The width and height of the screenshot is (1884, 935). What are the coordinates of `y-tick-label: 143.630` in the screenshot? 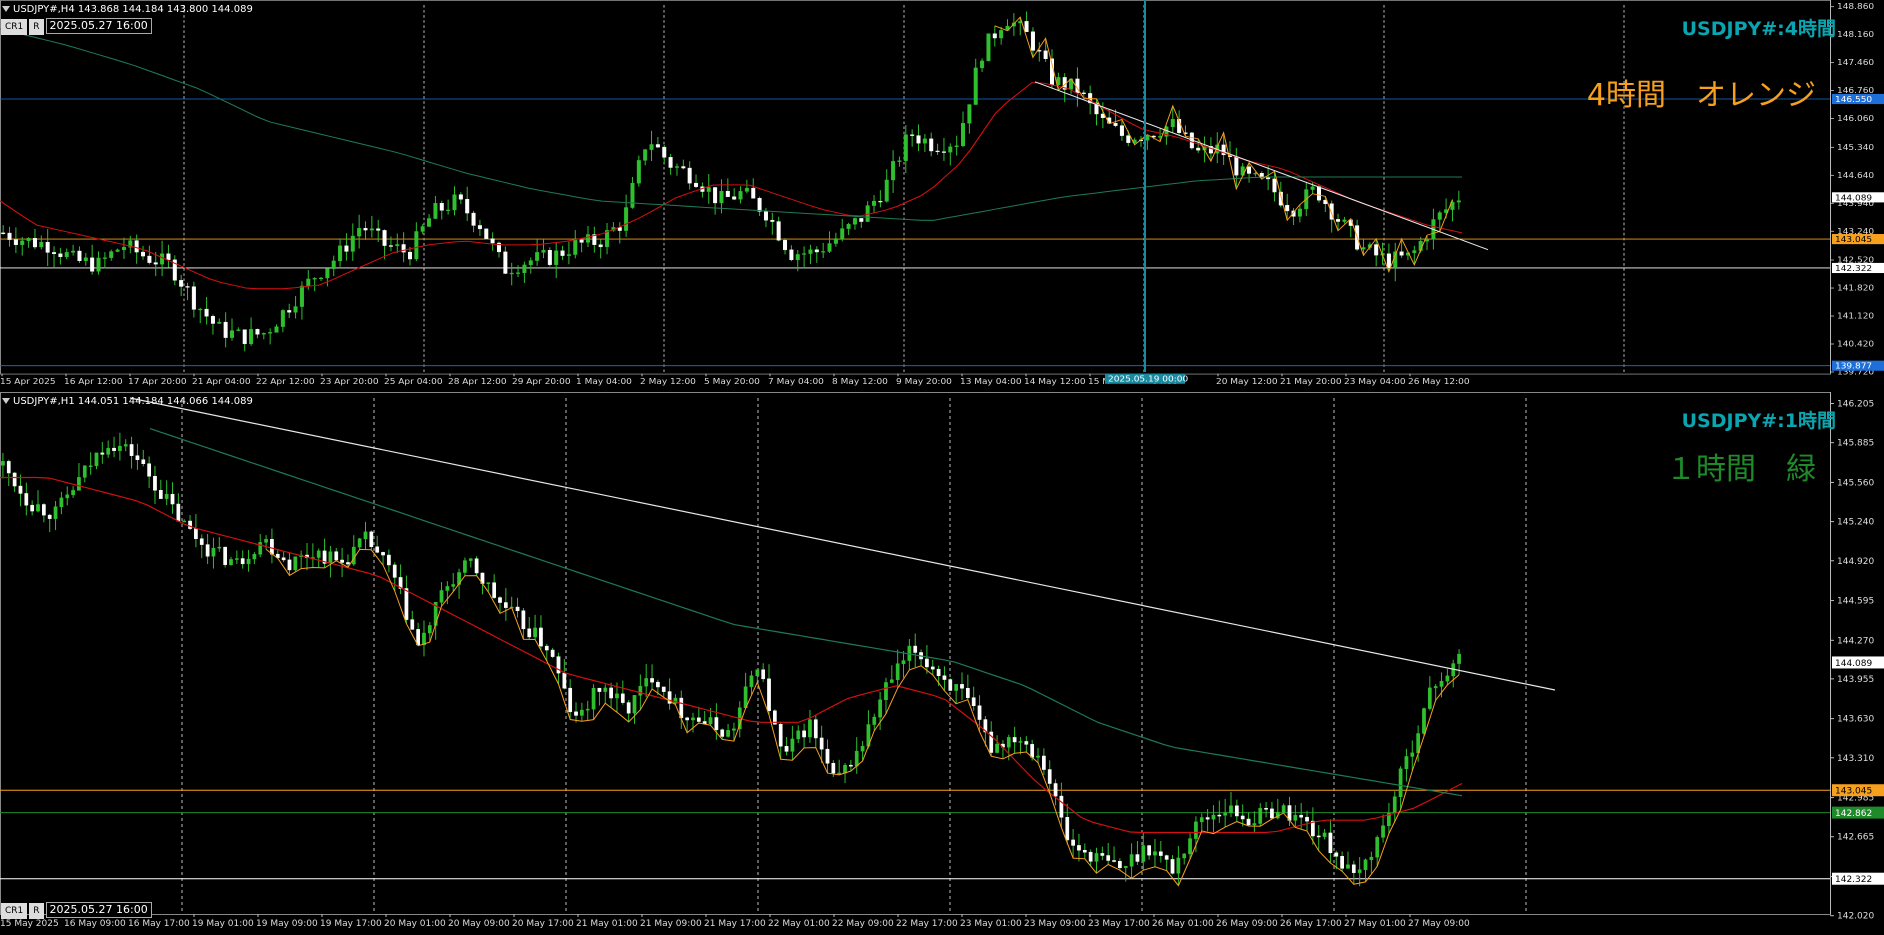 It's located at (1855, 720).